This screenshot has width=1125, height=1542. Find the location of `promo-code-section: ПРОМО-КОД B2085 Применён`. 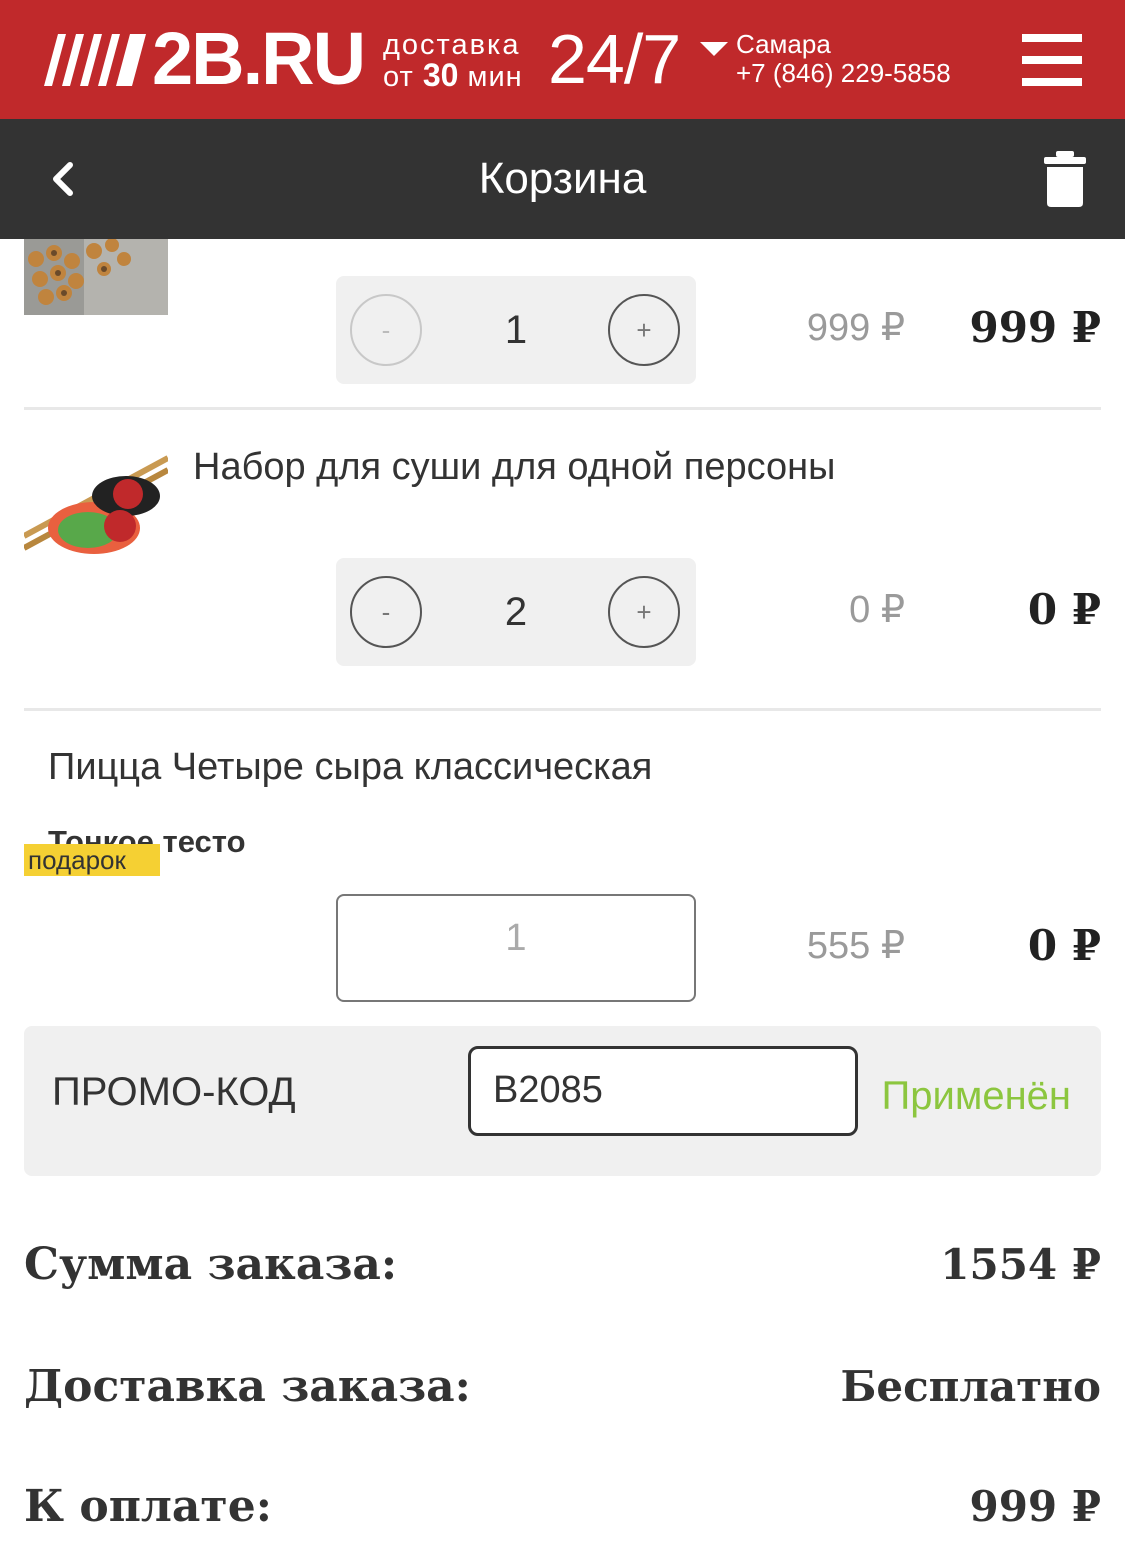

promo-code-section: ПРОМО-КОД B2085 Применён is located at coordinates (562, 1101).